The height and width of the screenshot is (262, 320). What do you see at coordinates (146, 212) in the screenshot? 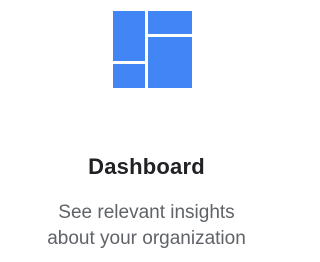
I see `card-description-line-1: See relevant insights` at bounding box center [146, 212].